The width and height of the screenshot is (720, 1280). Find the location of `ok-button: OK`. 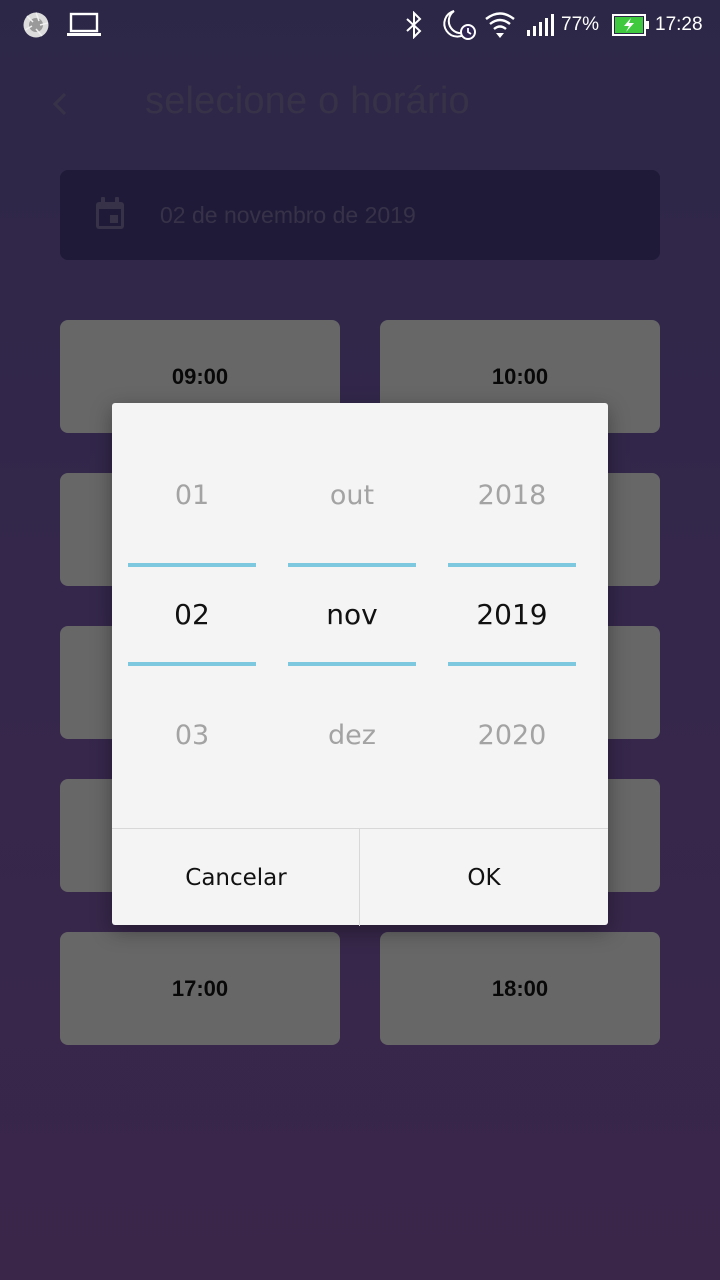

ok-button: OK is located at coordinates (484, 877).